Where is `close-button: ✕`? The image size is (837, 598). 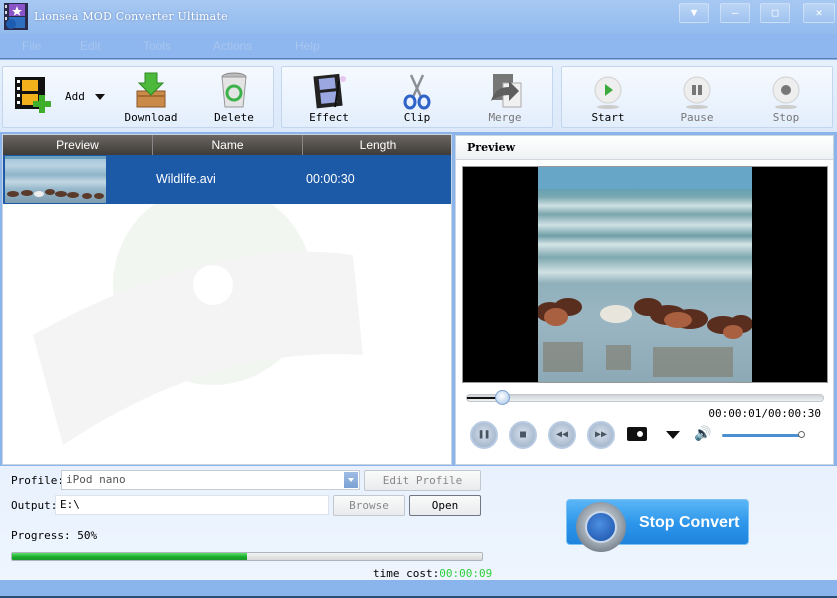
close-button: ✕ is located at coordinates (819, 13).